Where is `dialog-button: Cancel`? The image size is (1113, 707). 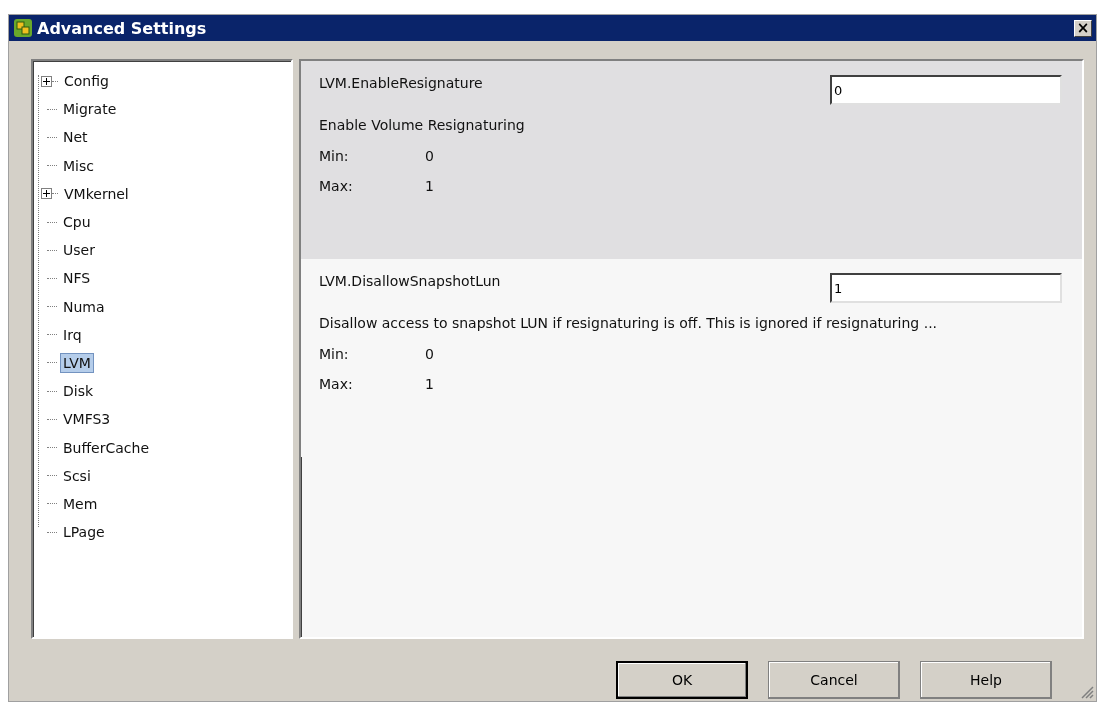 dialog-button: Cancel is located at coordinates (834, 680).